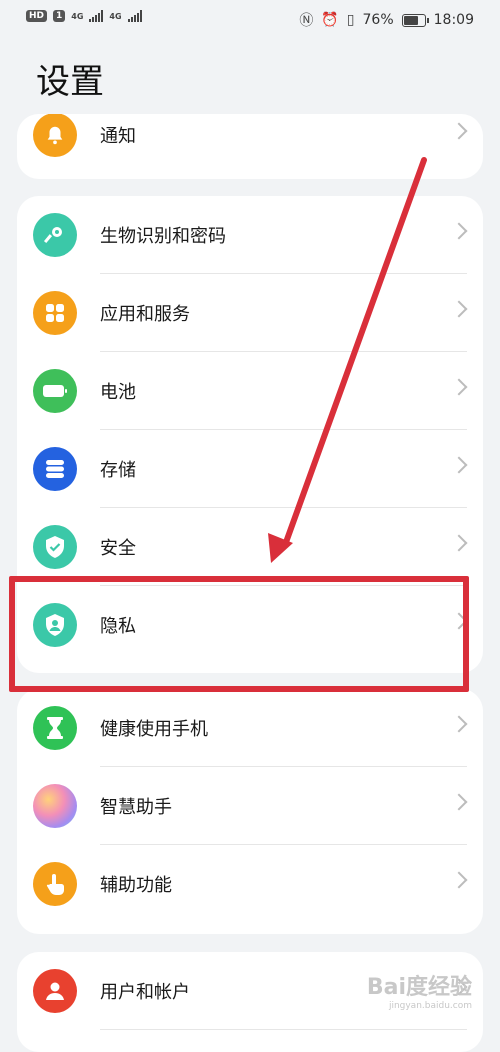  I want to click on settings-item-label: 隐私, so click(118, 626).